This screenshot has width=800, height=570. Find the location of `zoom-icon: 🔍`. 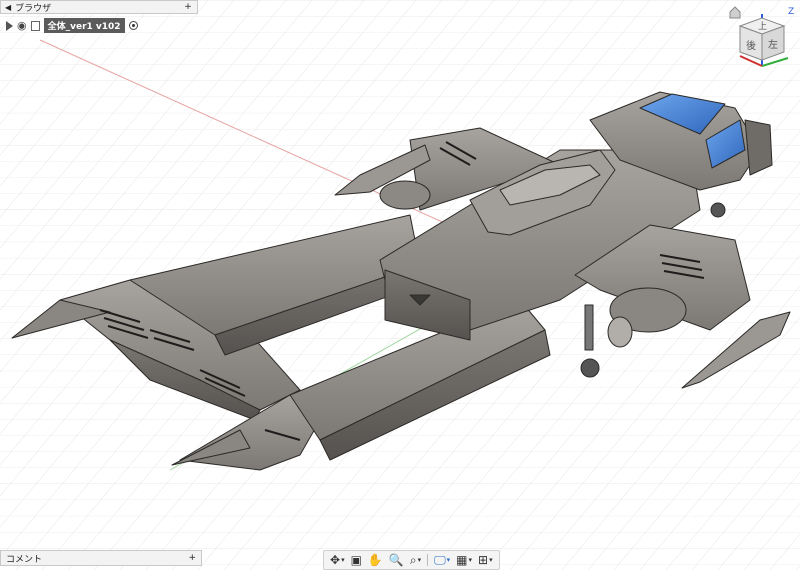

zoom-icon: 🔍 is located at coordinates (396, 560).